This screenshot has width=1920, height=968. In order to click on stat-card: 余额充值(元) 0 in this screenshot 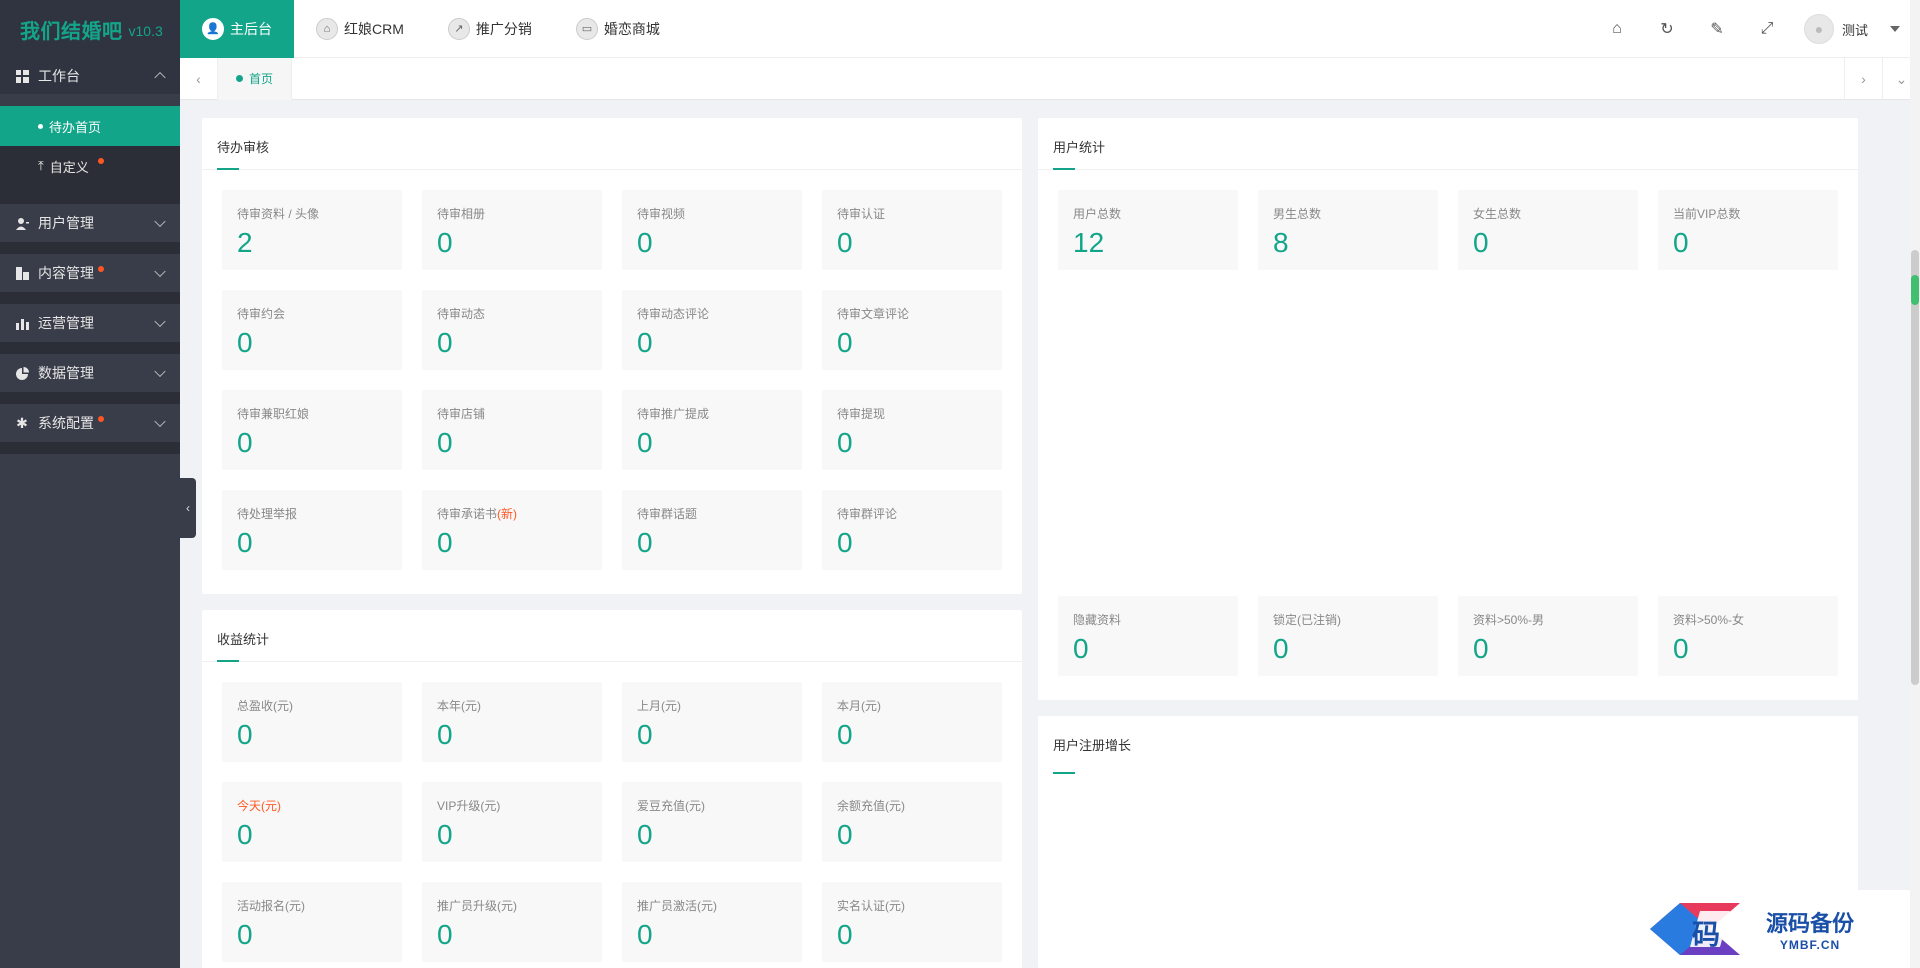, I will do `click(912, 822)`.